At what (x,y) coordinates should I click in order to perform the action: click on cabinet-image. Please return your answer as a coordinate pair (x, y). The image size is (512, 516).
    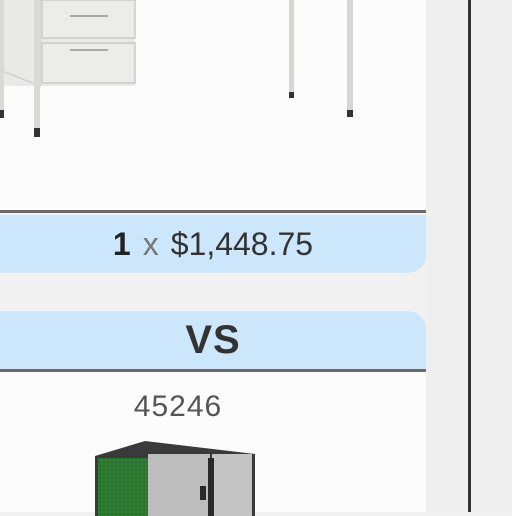
    Looking at the image, I should click on (175, 476).